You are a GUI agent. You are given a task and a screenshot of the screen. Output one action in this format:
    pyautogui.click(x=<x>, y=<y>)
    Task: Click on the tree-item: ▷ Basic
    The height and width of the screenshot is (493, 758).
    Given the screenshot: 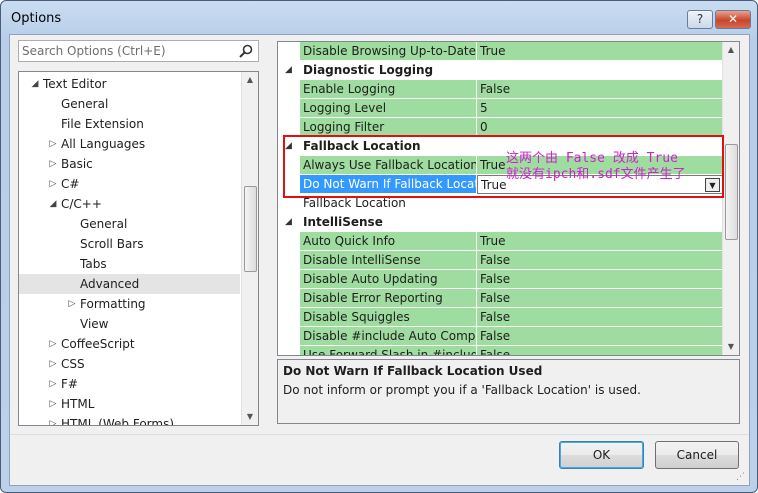 What is the action you would take?
    pyautogui.click(x=129, y=164)
    